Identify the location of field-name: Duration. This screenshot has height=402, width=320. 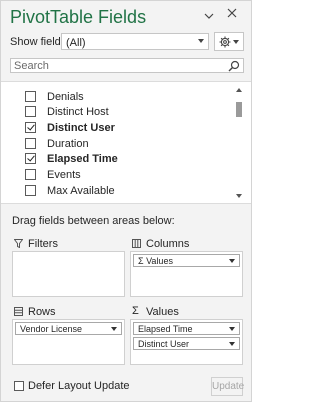
(68, 144).